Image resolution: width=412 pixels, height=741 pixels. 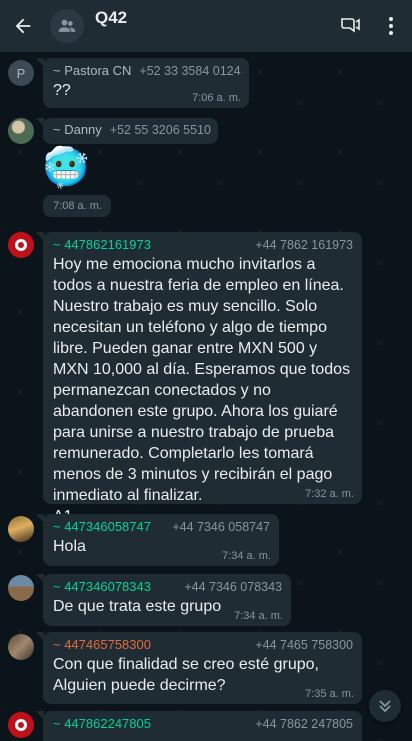 What do you see at coordinates (304, 645) in the screenshot?
I see `sender-phone: +44 7465 758300` at bounding box center [304, 645].